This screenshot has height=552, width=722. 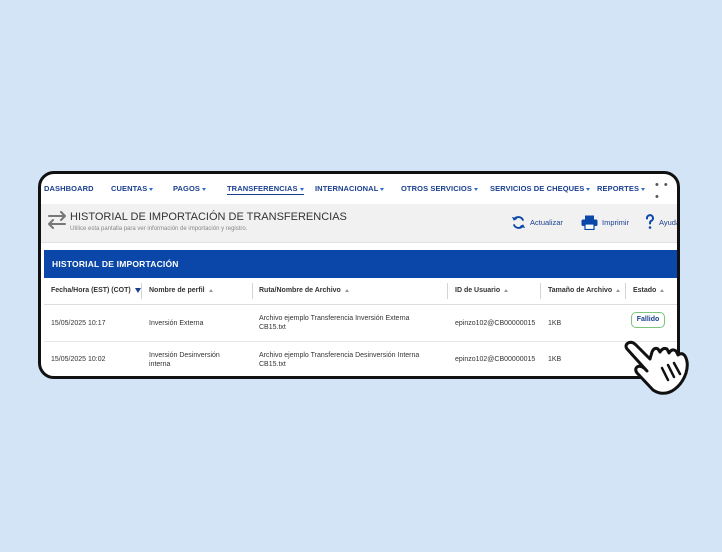 What do you see at coordinates (656, 367) in the screenshot?
I see `pointer-hand-icon` at bounding box center [656, 367].